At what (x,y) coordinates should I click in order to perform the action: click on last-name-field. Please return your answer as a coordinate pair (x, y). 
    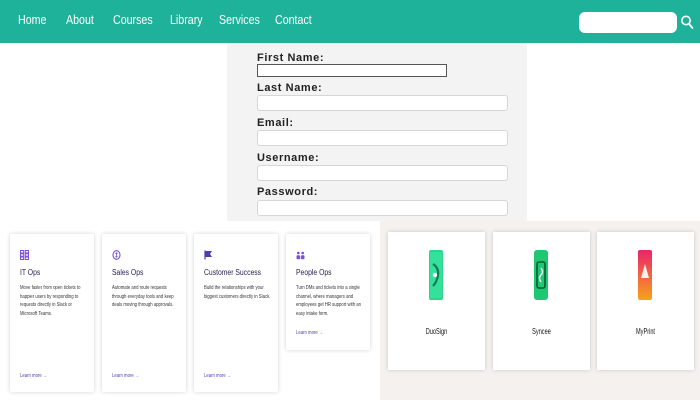
    Looking at the image, I should click on (382, 103).